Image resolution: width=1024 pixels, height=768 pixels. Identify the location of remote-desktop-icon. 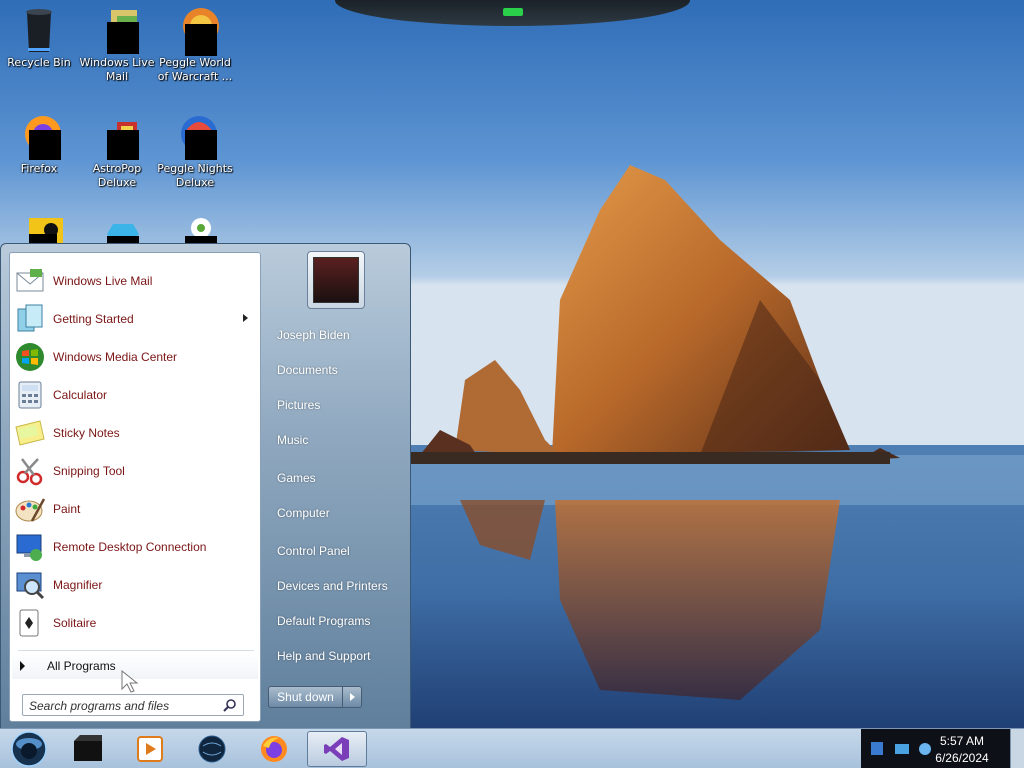
(29, 547).